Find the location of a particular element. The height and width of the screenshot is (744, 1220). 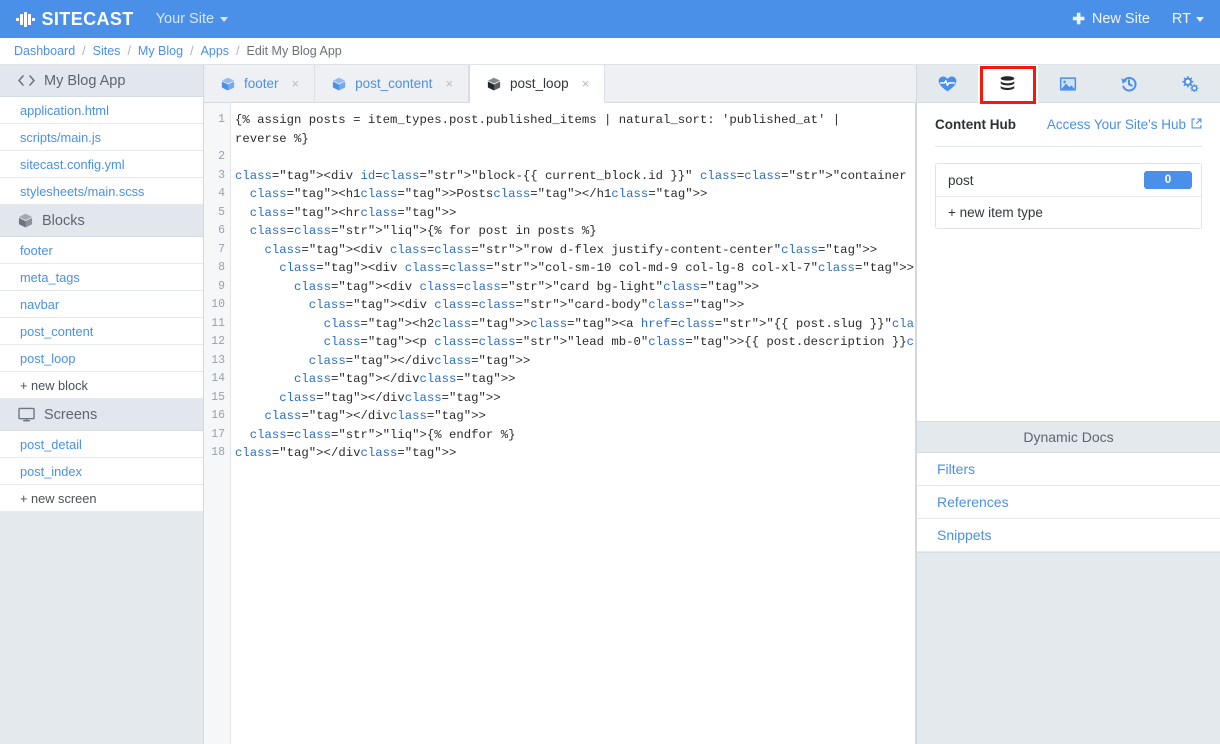

breadcrumb-item-my-blog: My Blog is located at coordinates (160, 51).